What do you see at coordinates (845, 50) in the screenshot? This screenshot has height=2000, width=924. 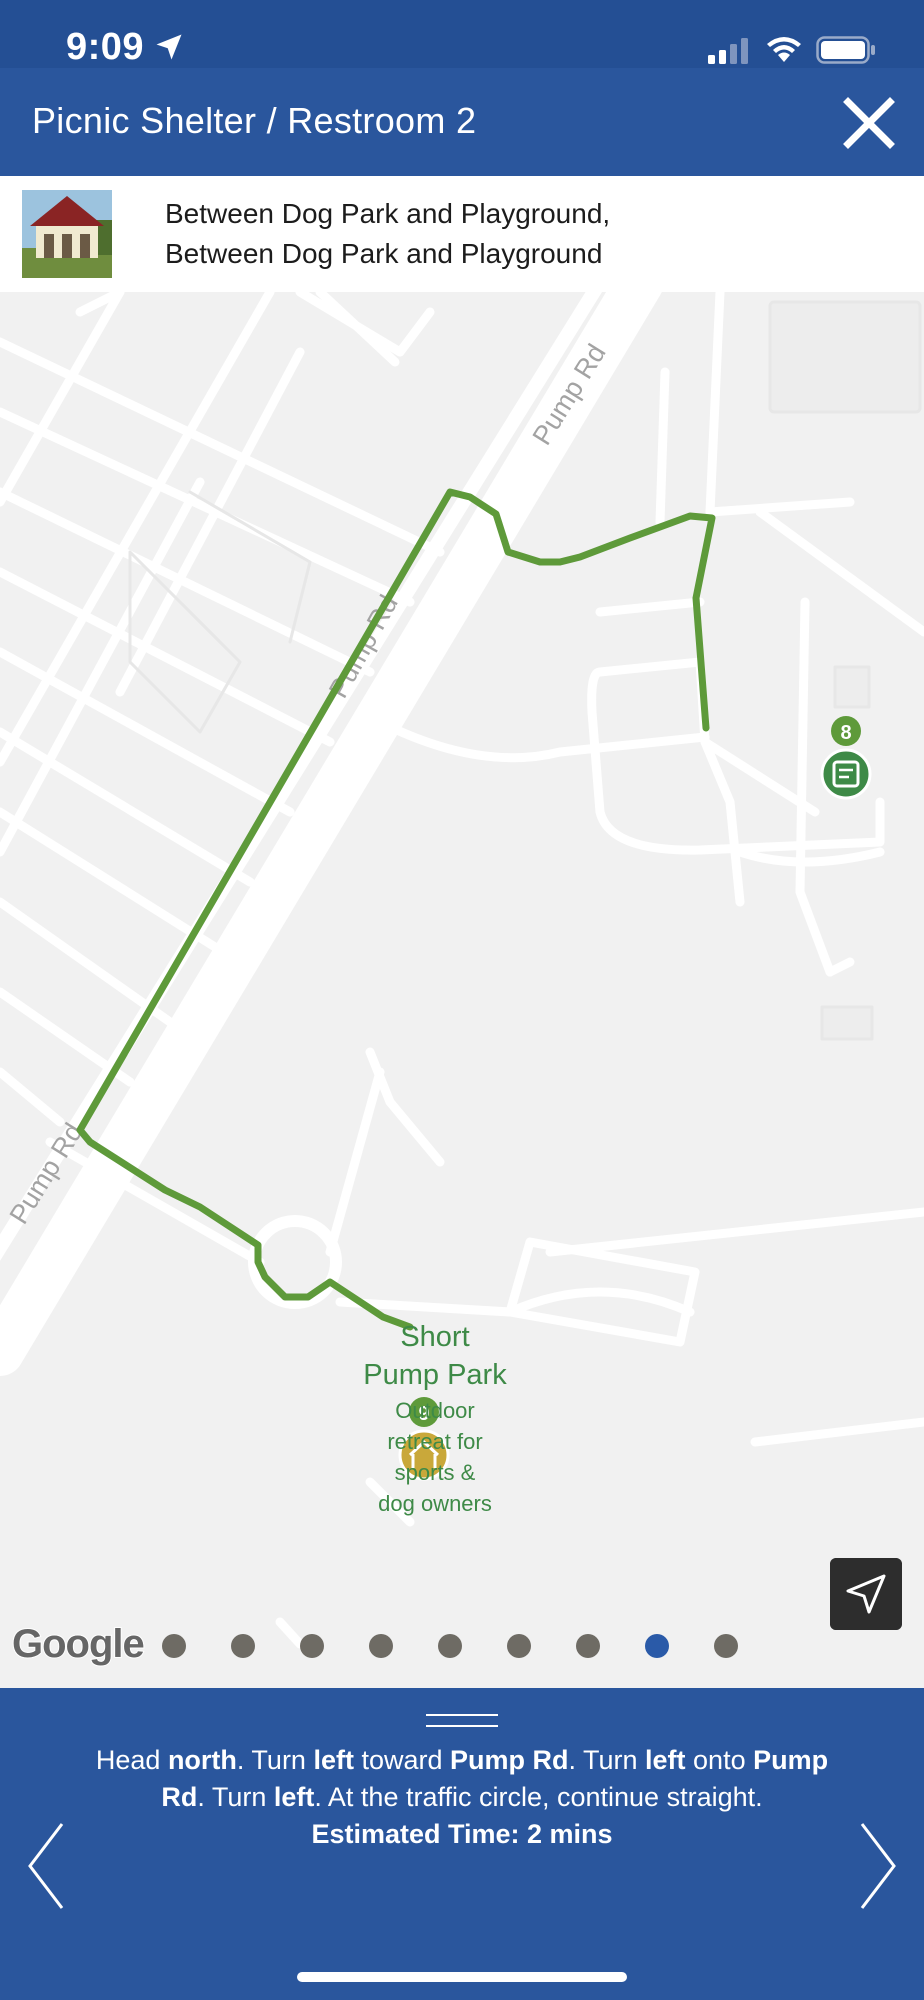 I see `battery-icon` at bounding box center [845, 50].